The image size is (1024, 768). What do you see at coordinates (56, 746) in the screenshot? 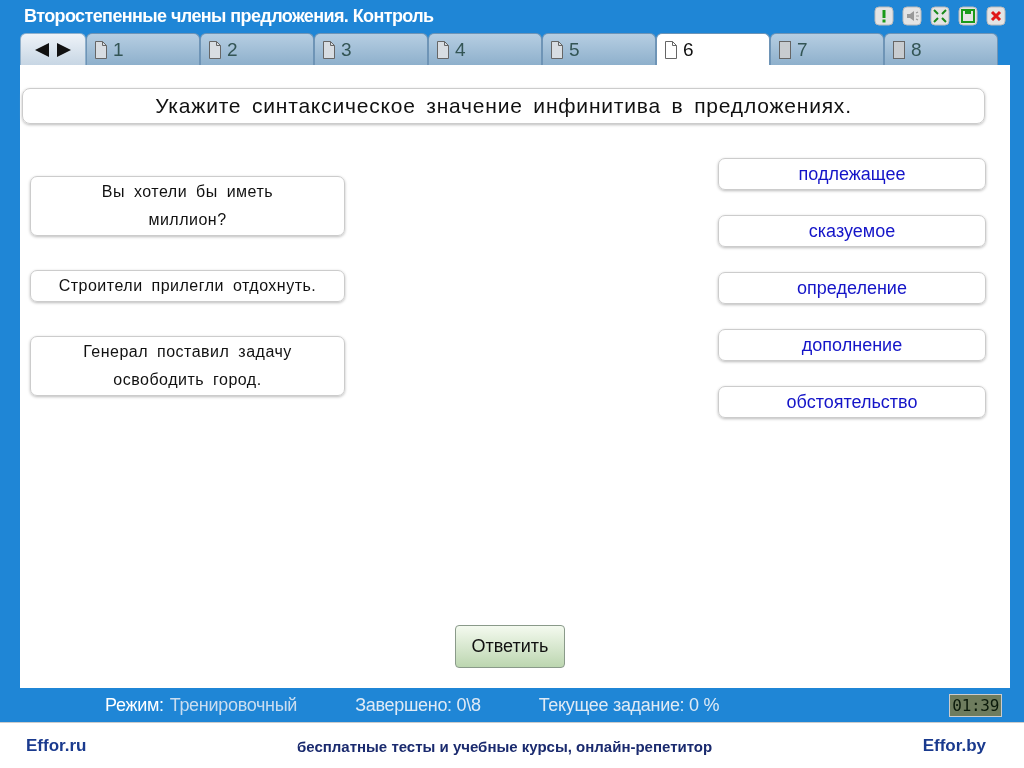
I see `site-logo: Effor.ru` at bounding box center [56, 746].